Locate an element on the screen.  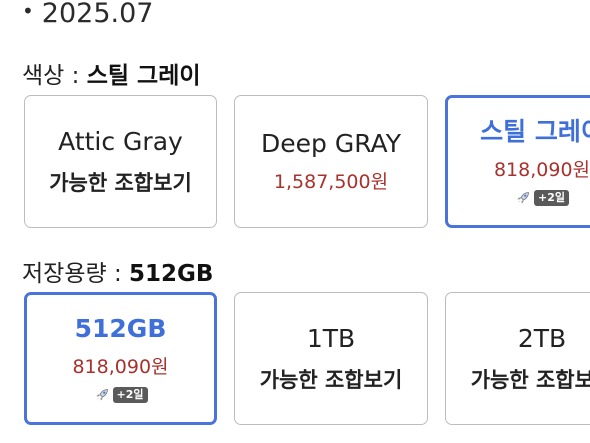
release-date-value: 2025.07 is located at coordinates (97, 14).